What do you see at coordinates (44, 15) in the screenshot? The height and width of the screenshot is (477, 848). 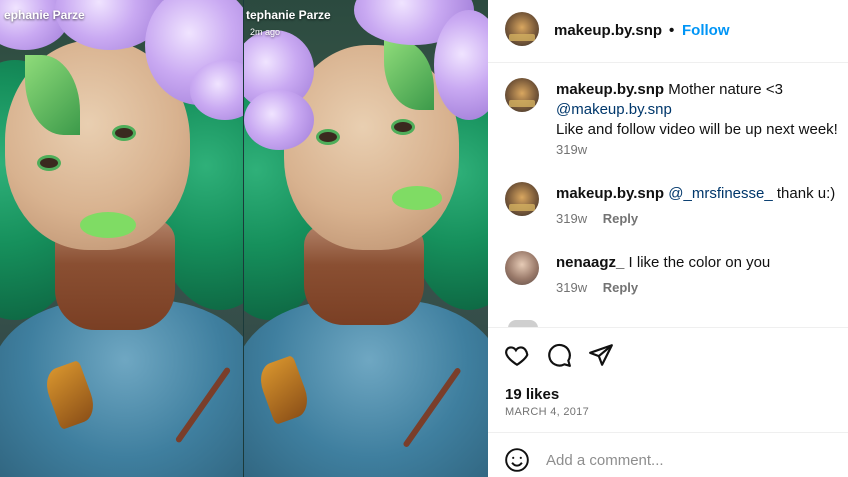 I see `snap-caption-left: ephanie Parze` at bounding box center [44, 15].